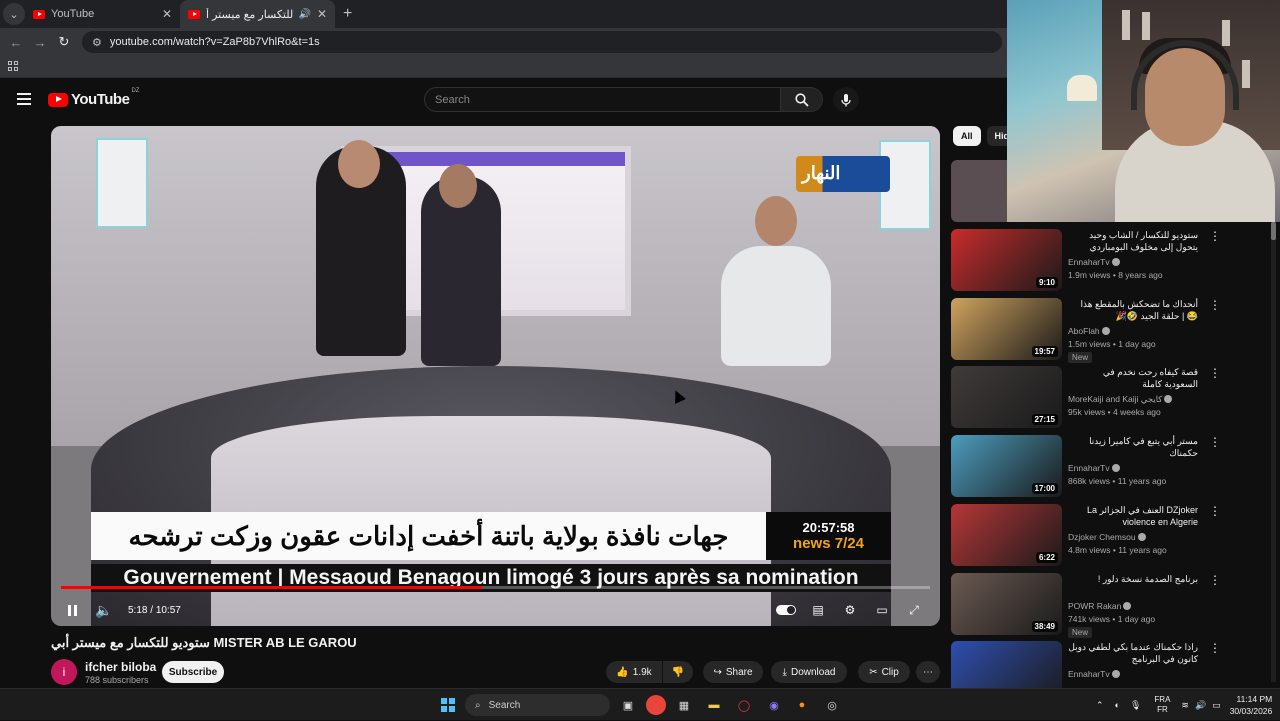 The width and height of the screenshot is (1280, 721). I want to click on video-meta: 4.8m views • 11 years ago, so click(1117, 549).